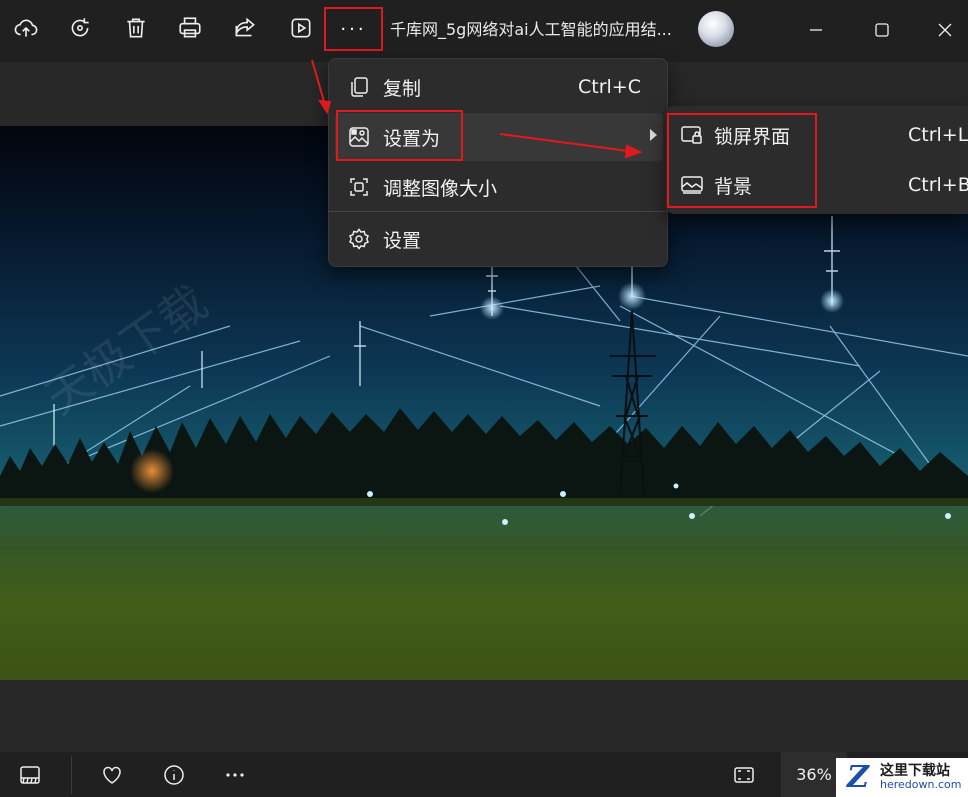  What do you see at coordinates (499, 239) in the screenshot?
I see `menu-item-settings: 设置` at bounding box center [499, 239].